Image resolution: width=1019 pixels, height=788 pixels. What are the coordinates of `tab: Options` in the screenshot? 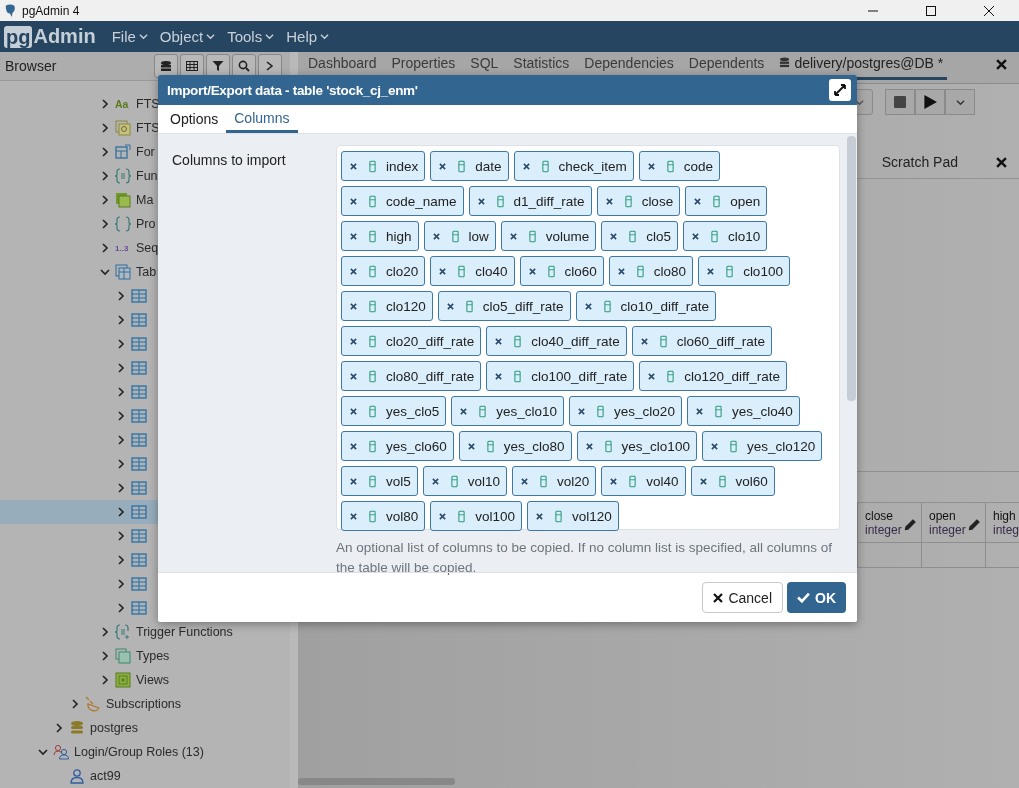 It's located at (194, 119).